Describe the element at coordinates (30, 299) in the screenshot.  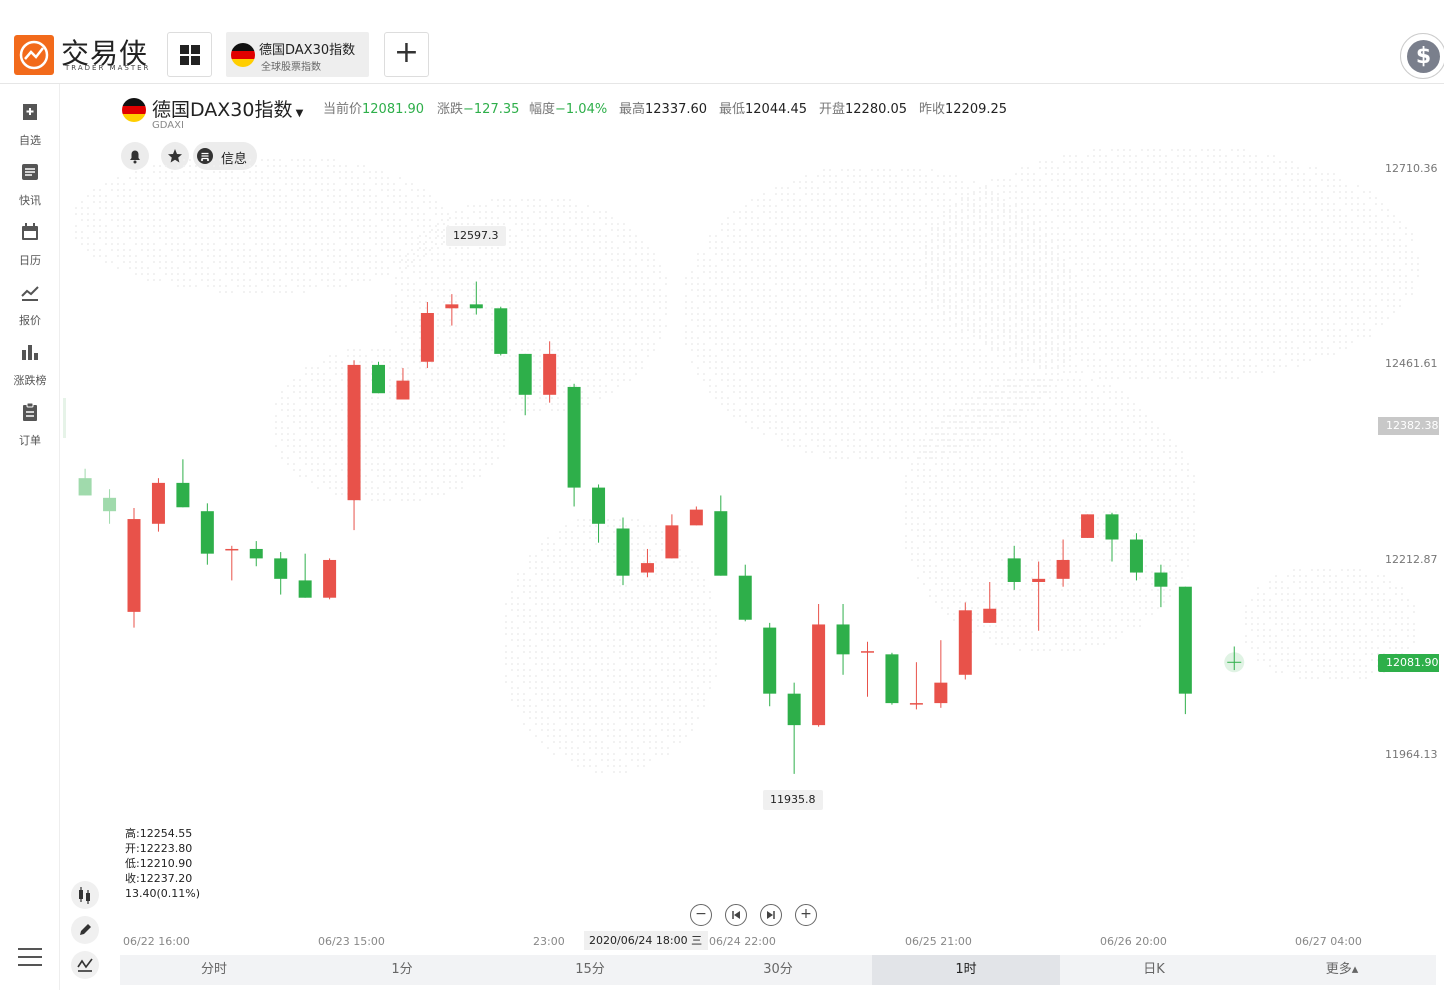
I see `sidebar-item-quotes: 报价` at that location.